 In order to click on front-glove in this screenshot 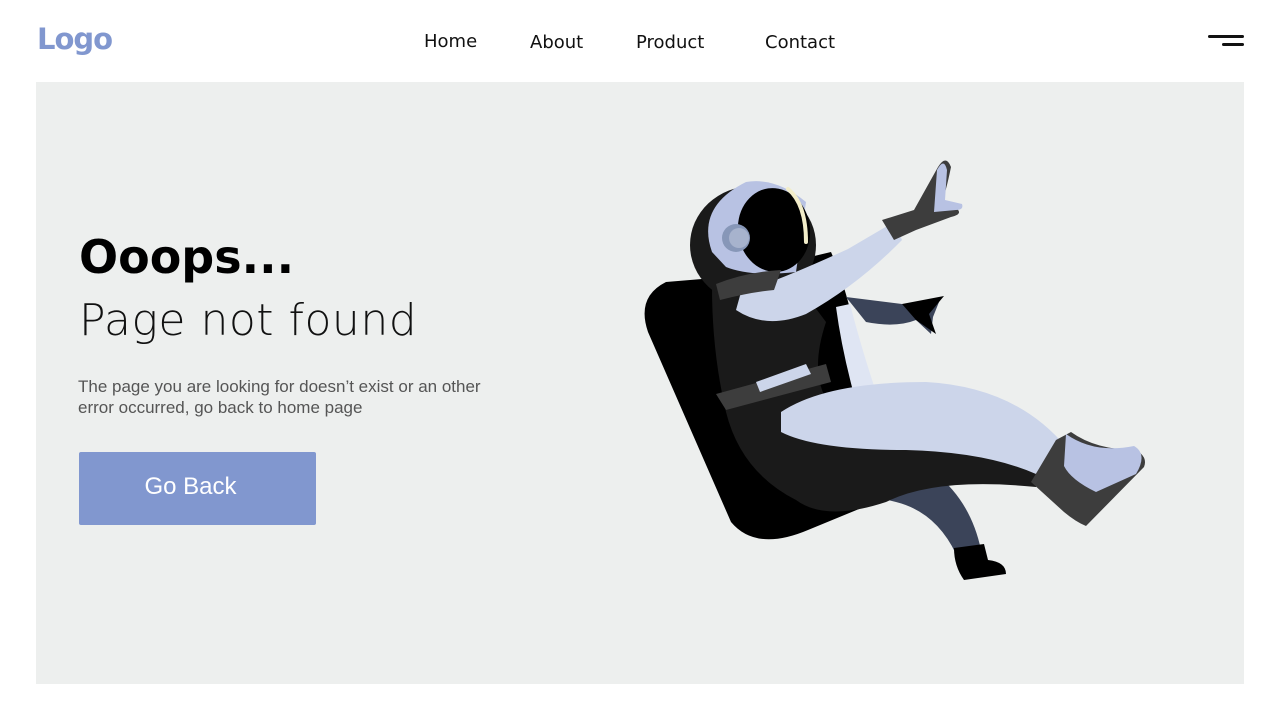, I will do `click(921, 200)`.